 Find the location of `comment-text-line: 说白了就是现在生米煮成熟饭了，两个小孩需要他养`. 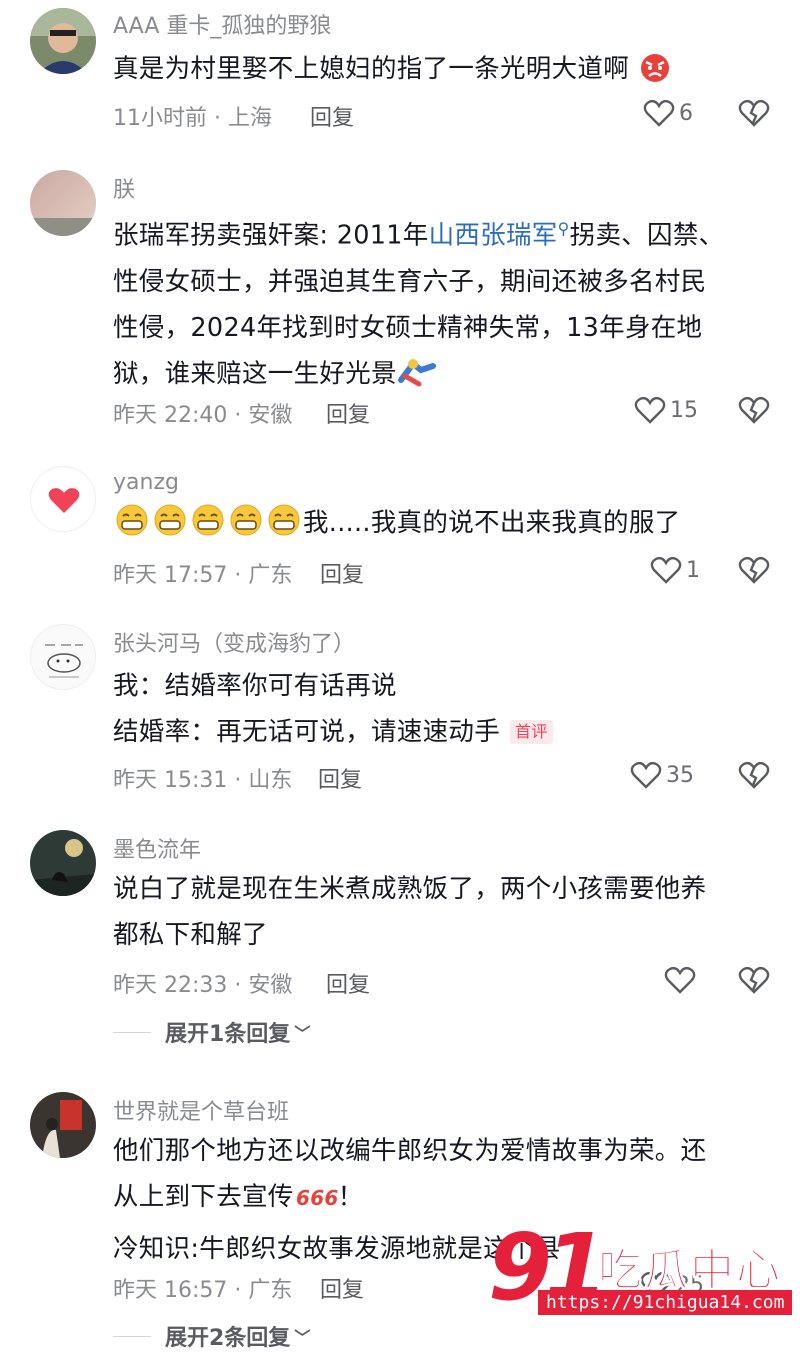

comment-text-line: 说白了就是现在生米煮成熟饭了，两个小孩需要他养 is located at coordinates (410, 889).